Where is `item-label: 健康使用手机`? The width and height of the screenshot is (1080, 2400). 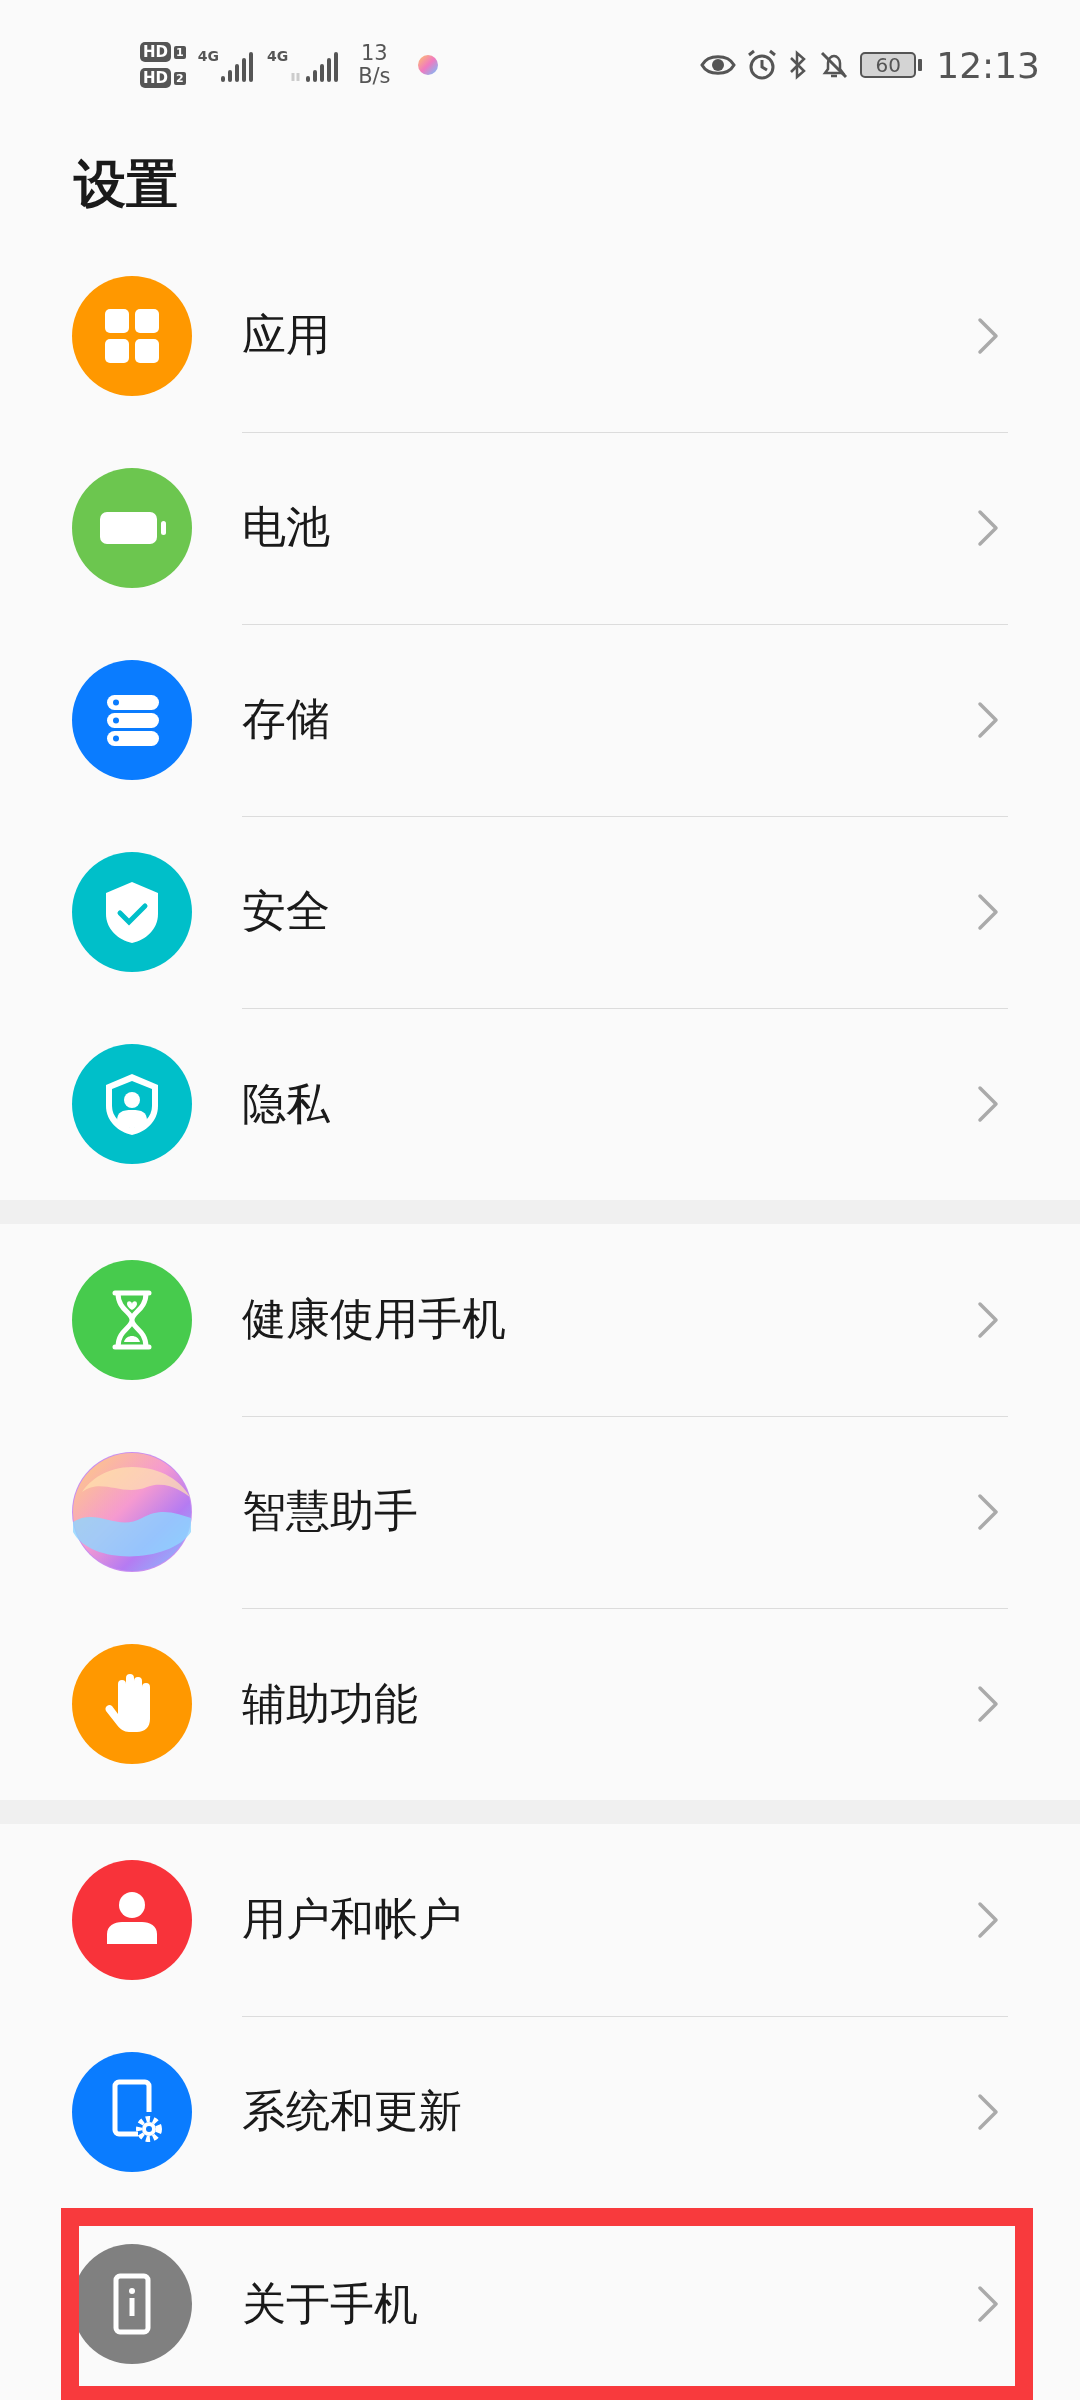
item-label: 健康使用手机 is located at coordinates (374, 1319).